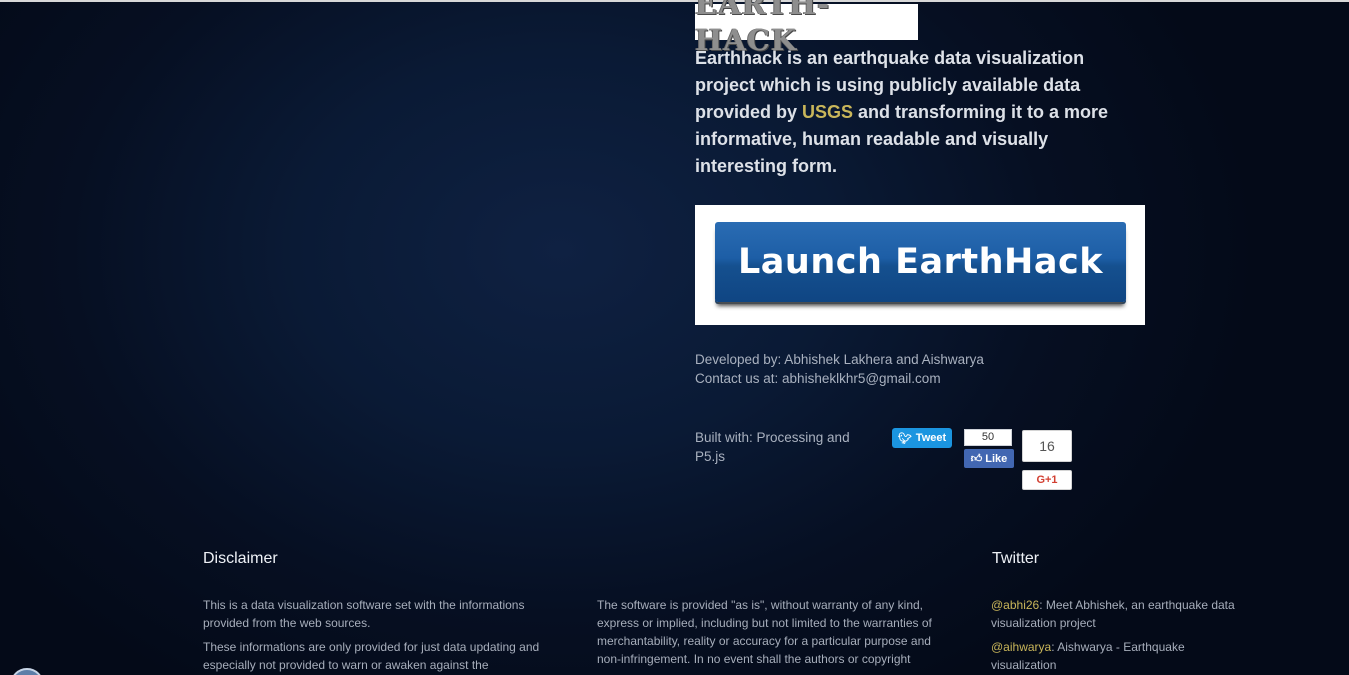 The height and width of the screenshot is (675, 1349). I want to click on thumbs-up-icon: 👍︎, so click(976, 459).